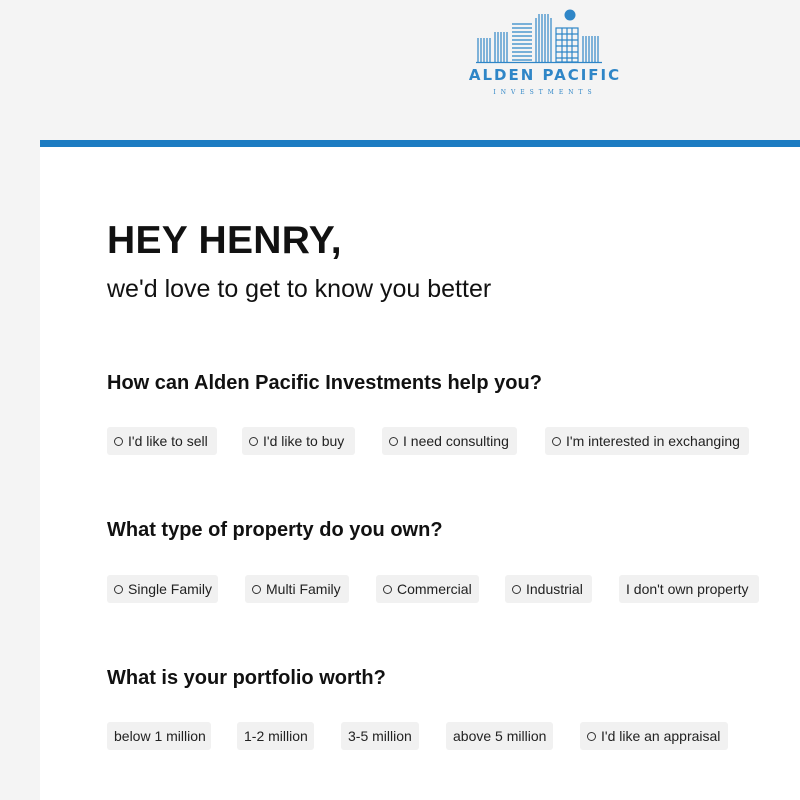  What do you see at coordinates (299, 289) in the screenshot?
I see `greeting-subtitle: we'd love to get to know you better` at bounding box center [299, 289].